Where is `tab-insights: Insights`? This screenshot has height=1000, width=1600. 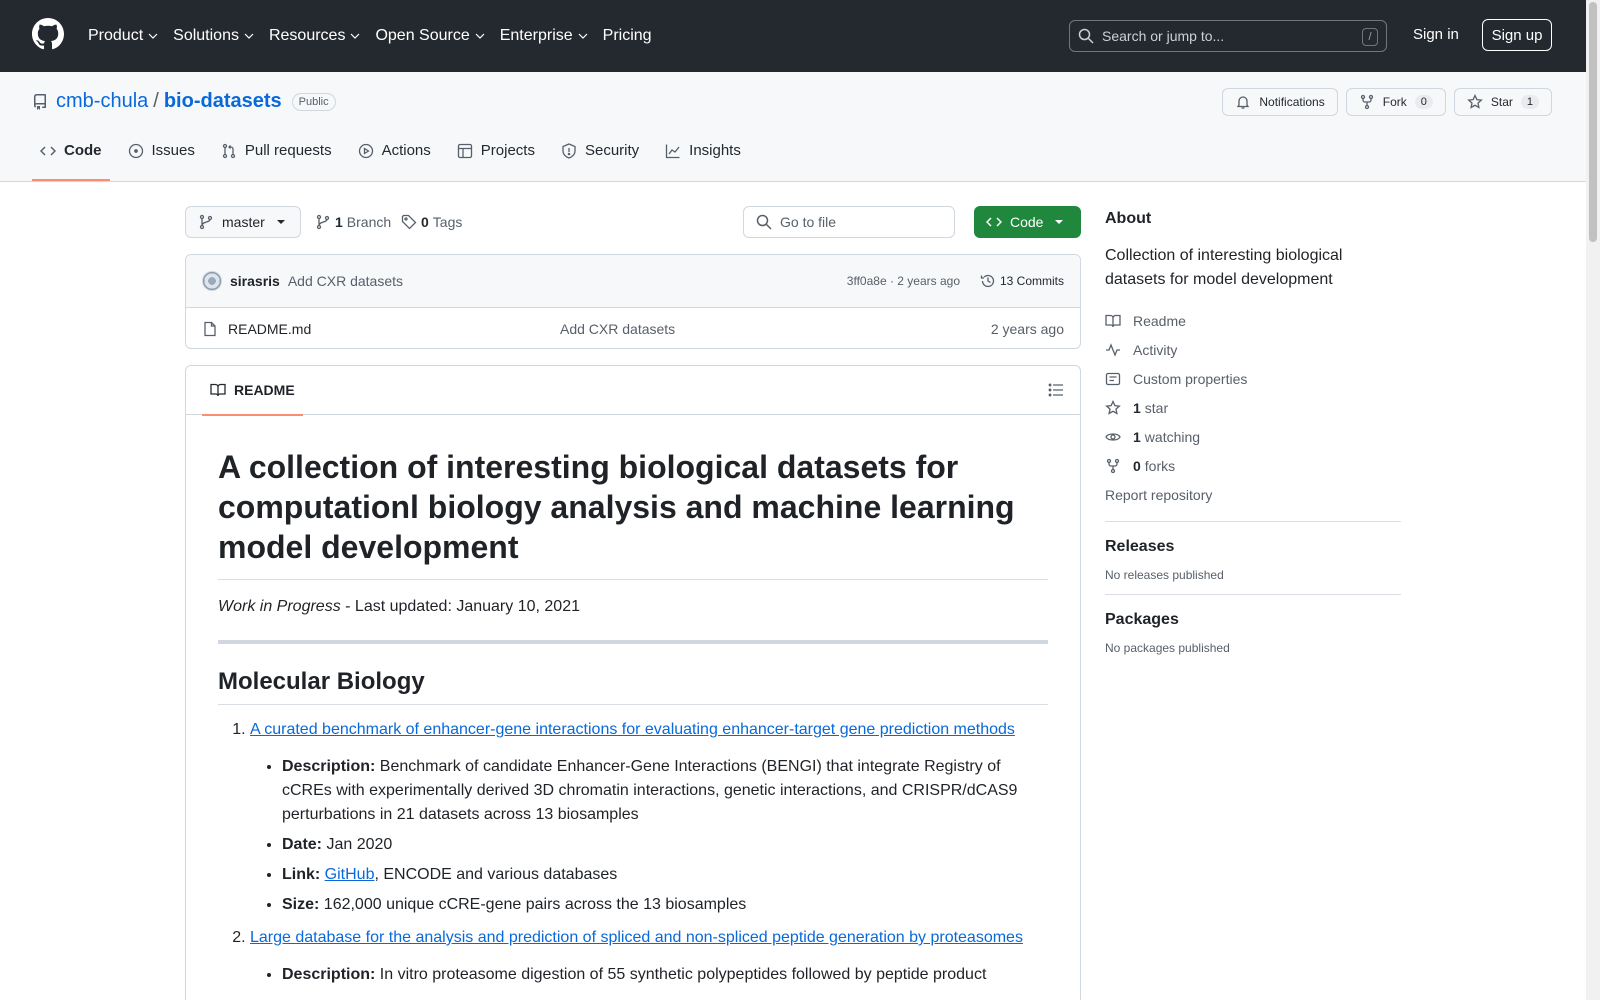 tab-insights: Insights is located at coordinates (703, 156).